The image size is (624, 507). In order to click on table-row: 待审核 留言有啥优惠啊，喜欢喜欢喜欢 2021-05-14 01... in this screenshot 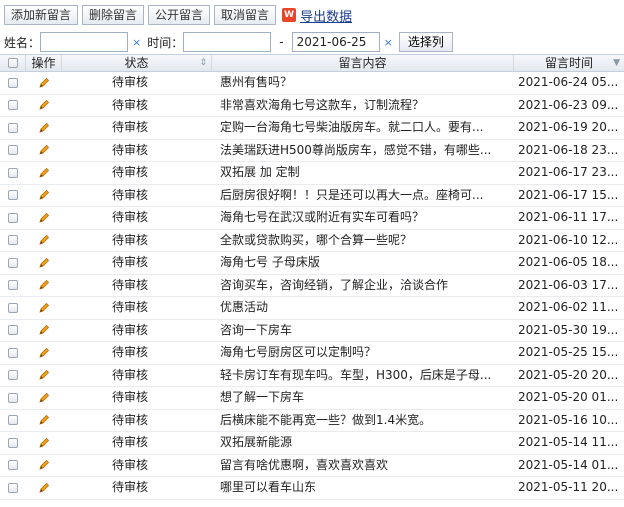, I will do `click(312, 466)`.